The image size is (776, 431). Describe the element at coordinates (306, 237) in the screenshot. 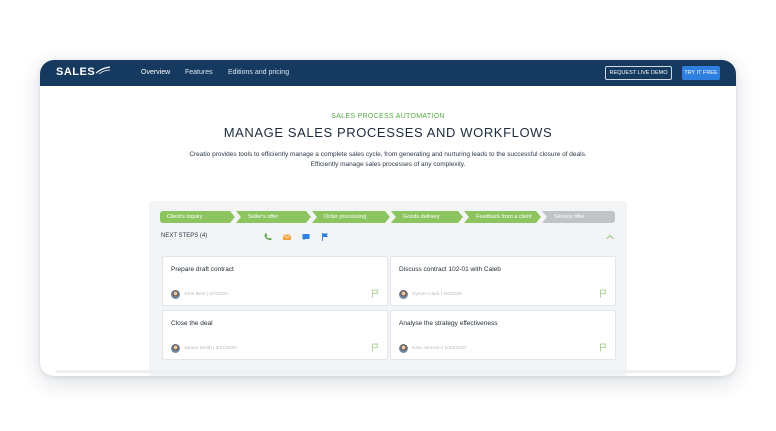

I see `chat-icon` at that location.